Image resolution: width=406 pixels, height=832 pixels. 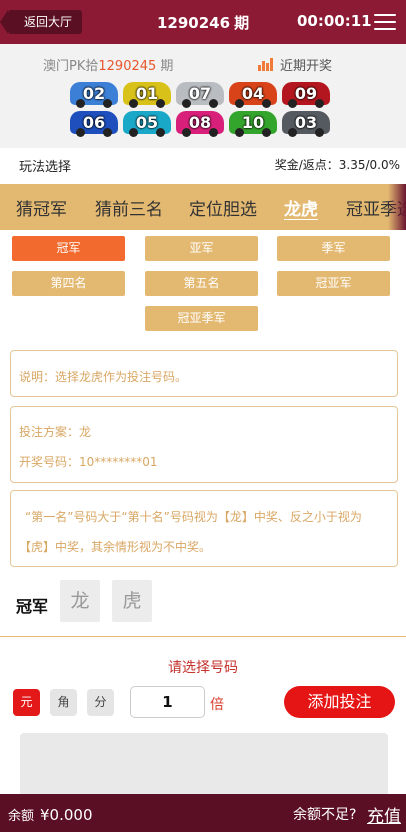 What do you see at coordinates (103, 377) in the screenshot?
I see `description-text: 说明：选择龙虎作为投注号码。` at bounding box center [103, 377].